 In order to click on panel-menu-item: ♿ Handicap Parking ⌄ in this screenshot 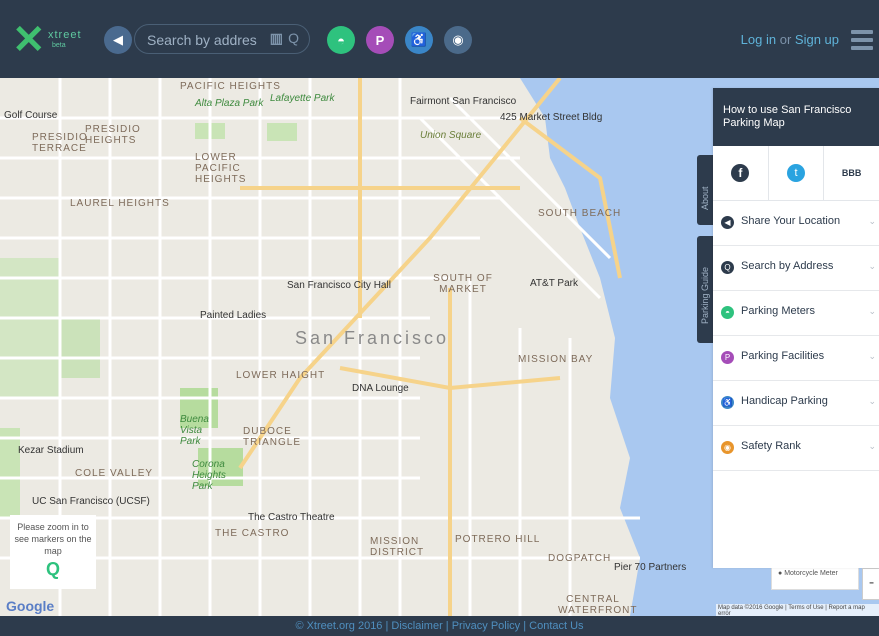, I will do `click(796, 403)`.